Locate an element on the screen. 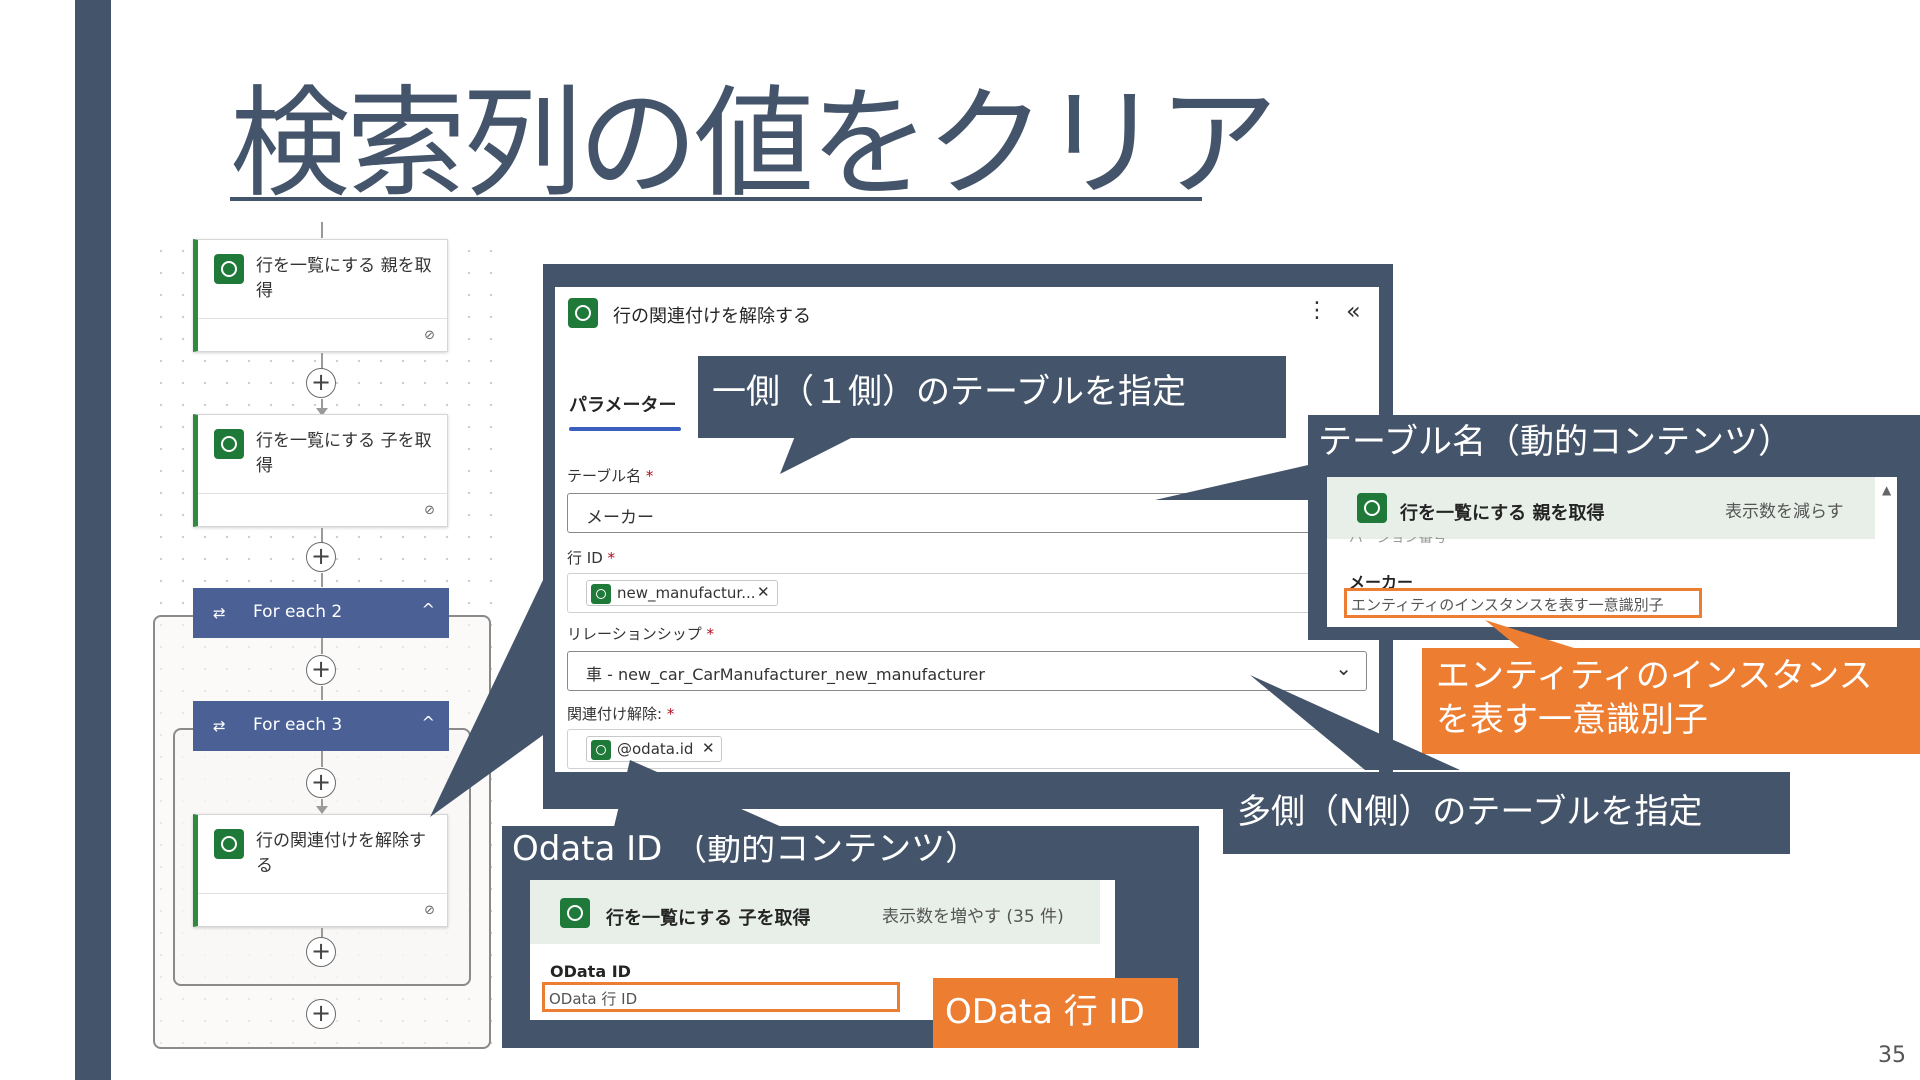 This screenshot has height=1080, width=1920. page-number: 35 is located at coordinates (1892, 1055).